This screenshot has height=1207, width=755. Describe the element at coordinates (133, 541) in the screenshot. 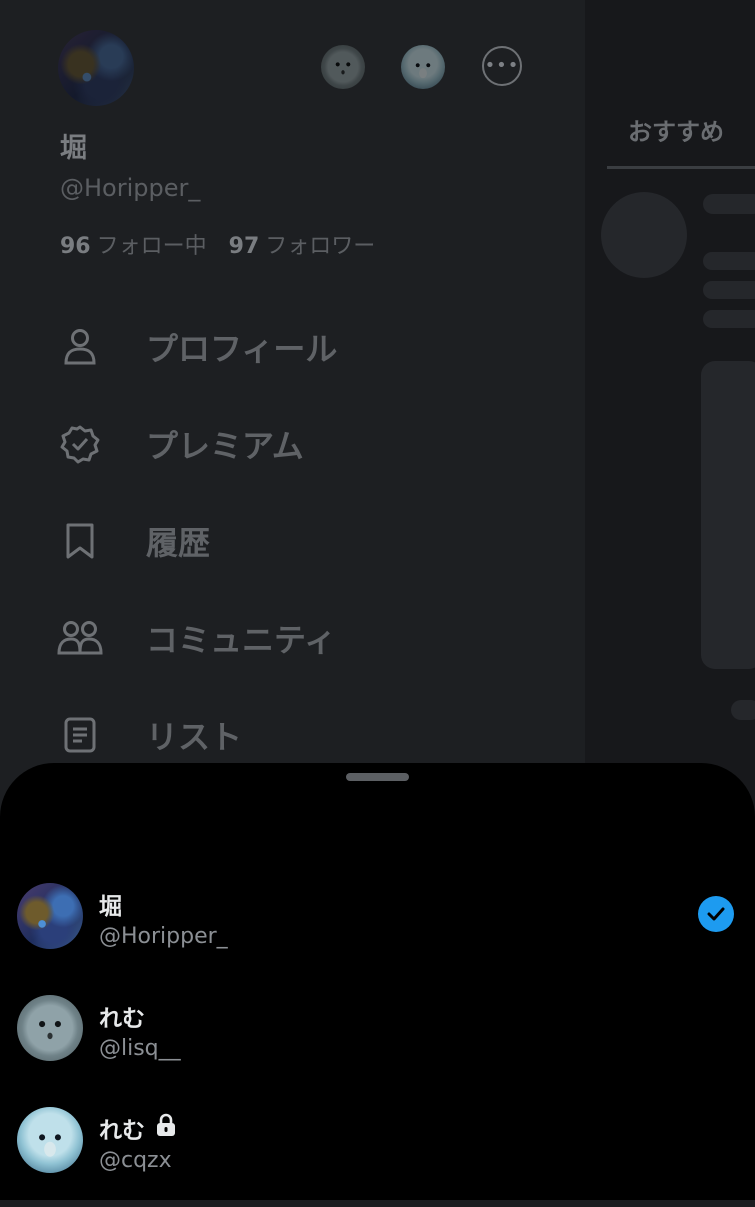

I see `menu-item-history: 履歴` at that location.